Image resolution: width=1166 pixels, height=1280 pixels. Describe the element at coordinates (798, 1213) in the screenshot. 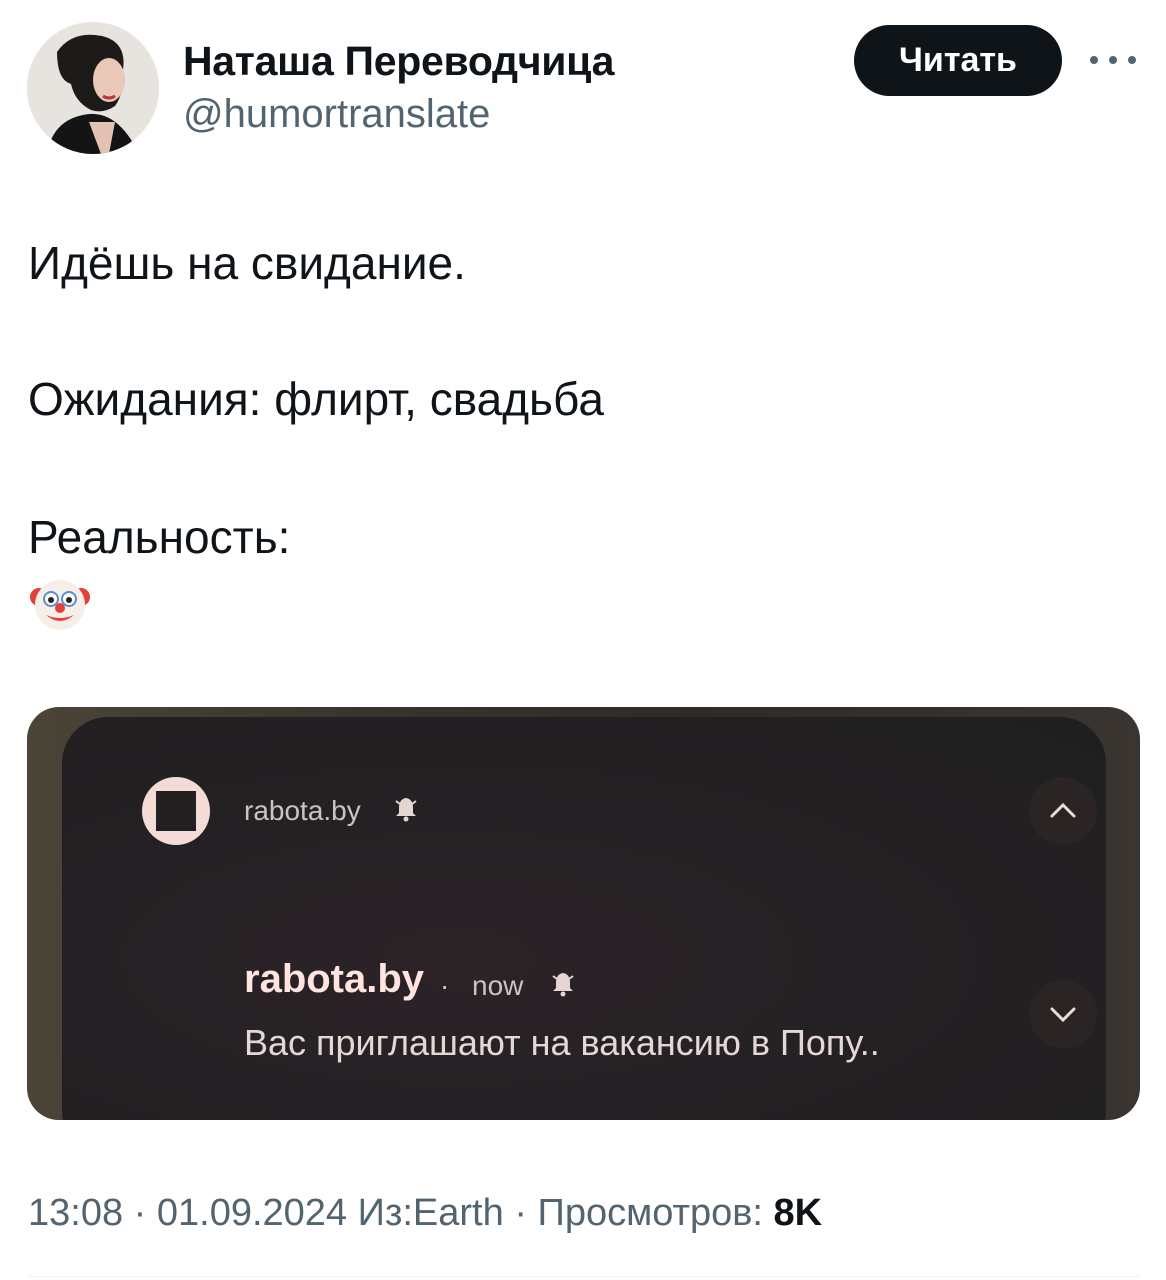

I see `views-count: 8K` at that location.